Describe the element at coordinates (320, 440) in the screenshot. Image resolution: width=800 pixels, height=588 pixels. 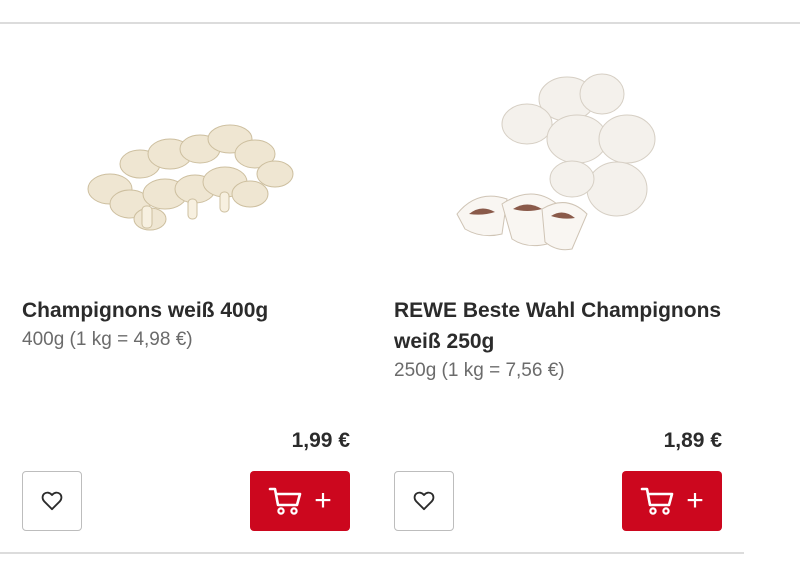
I see `product-price: 1,99 €` at that location.